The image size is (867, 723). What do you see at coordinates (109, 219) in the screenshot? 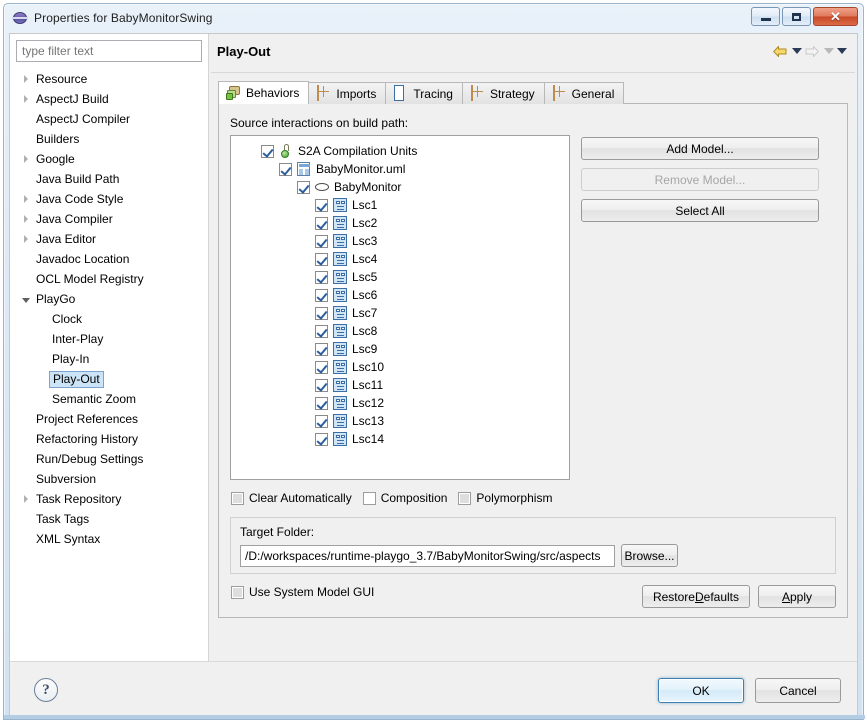
I see `sidebar-item-java-compiler: Java Compiler` at bounding box center [109, 219].